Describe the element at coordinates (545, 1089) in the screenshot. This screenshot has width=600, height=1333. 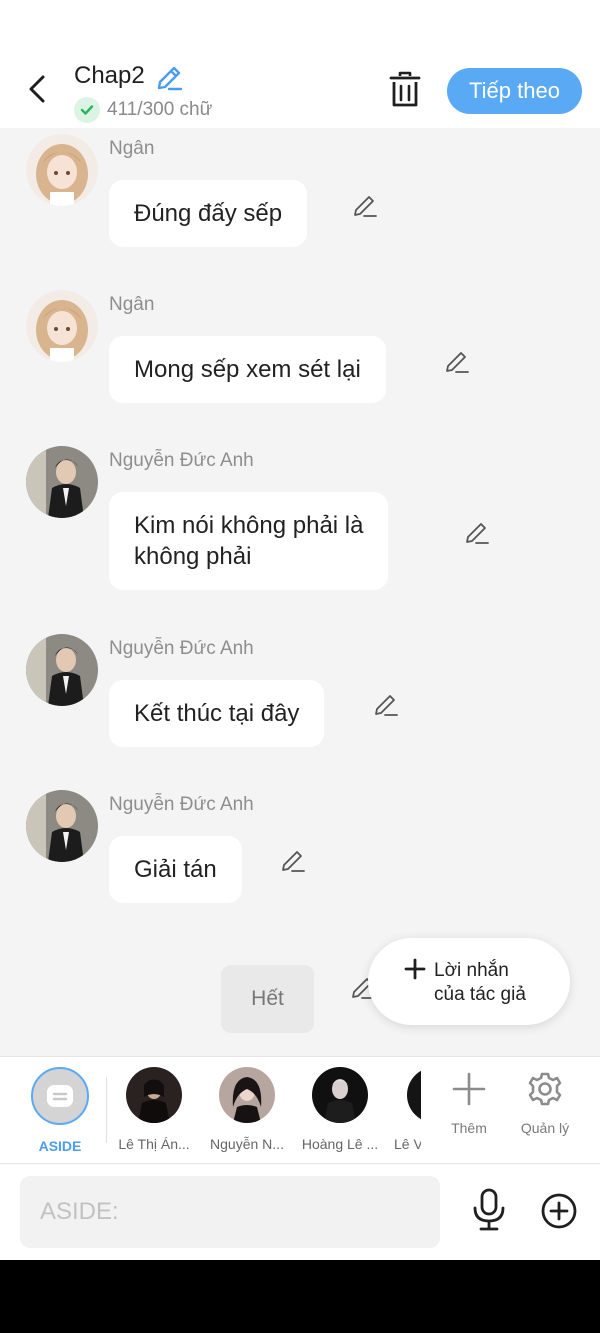
I see `gear-icon` at that location.